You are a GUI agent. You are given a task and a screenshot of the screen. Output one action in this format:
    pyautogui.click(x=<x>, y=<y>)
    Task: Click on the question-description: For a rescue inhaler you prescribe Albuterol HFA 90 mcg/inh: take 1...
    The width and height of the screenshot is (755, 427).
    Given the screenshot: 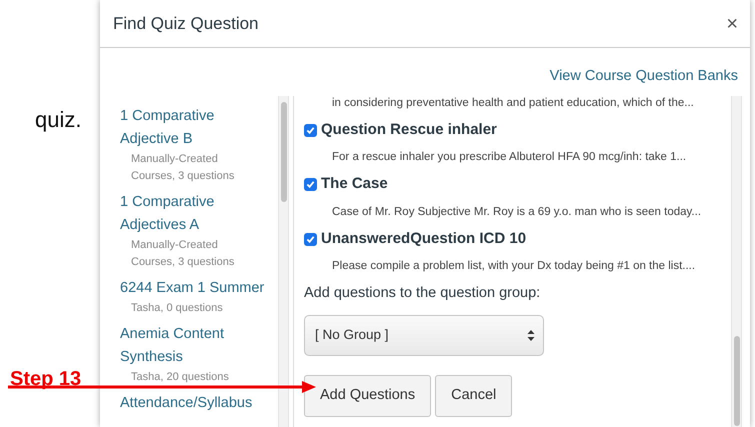 What is the action you would take?
    pyautogui.click(x=509, y=157)
    